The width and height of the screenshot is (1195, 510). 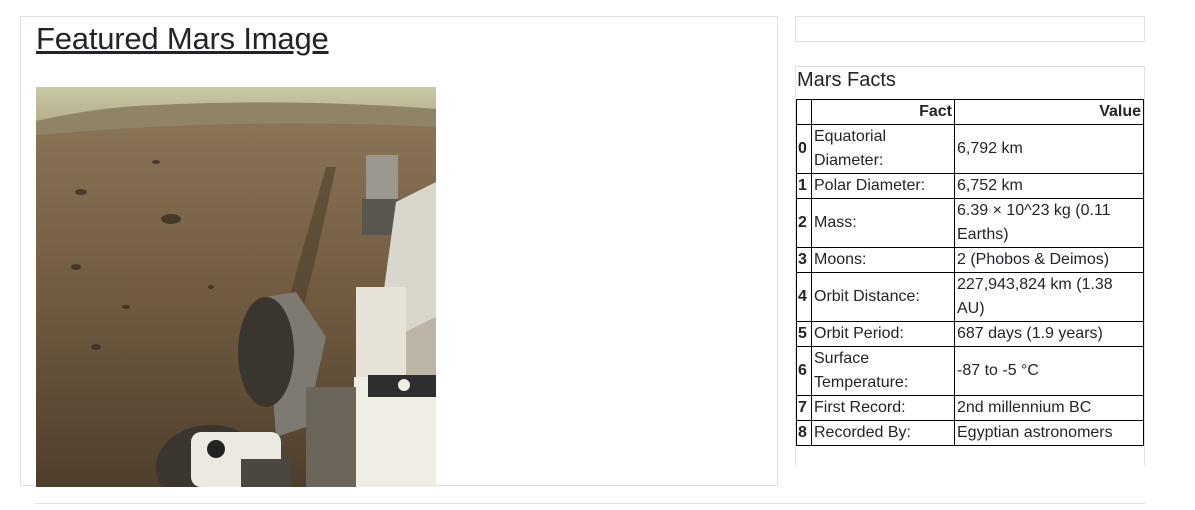 I want to click on table-header-row: Fact Value, so click(x=970, y=112).